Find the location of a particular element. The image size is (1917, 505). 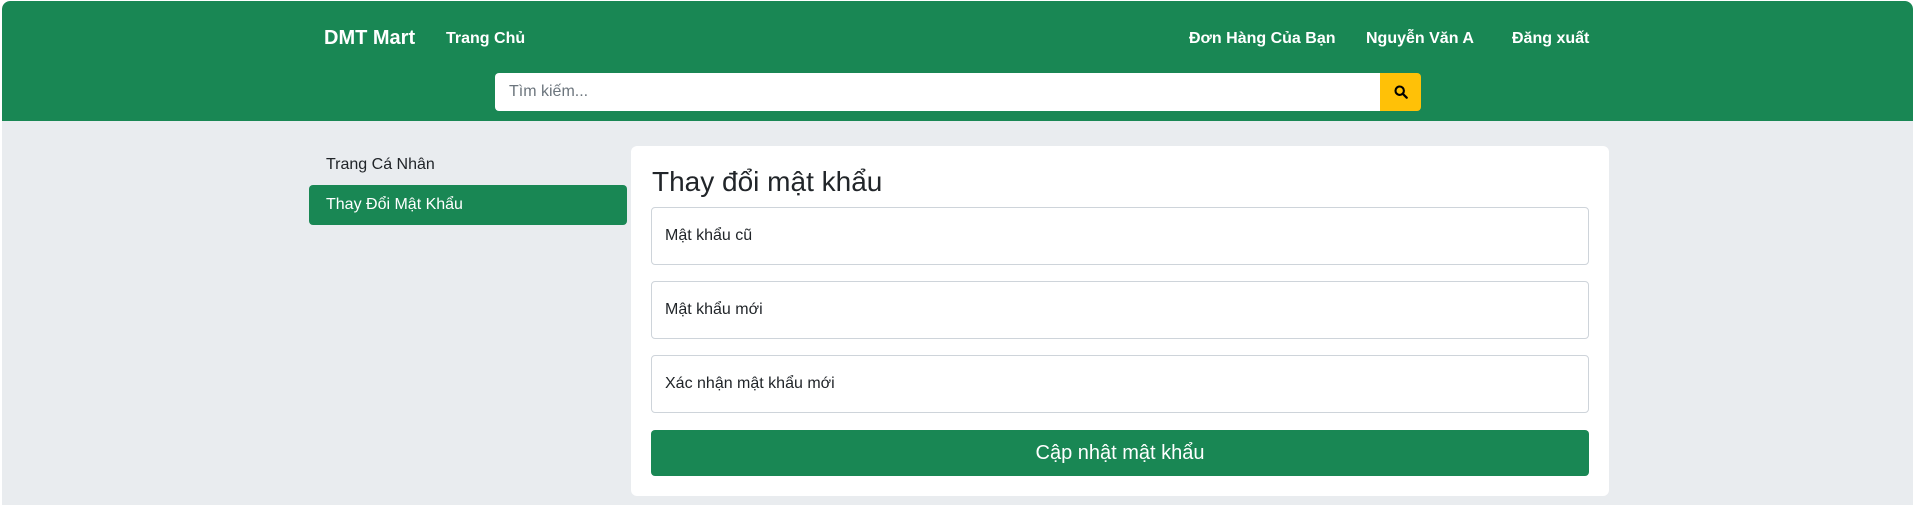

sidebar-item-profile: Trang Cá Nhân is located at coordinates (468, 165).